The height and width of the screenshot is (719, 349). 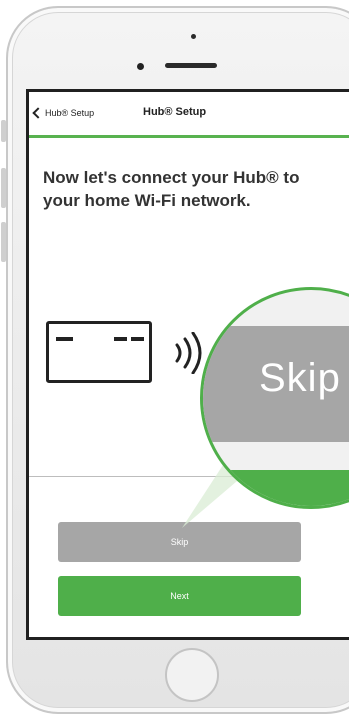 I want to click on back-button: Hub® Setup, so click(x=63, y=113).